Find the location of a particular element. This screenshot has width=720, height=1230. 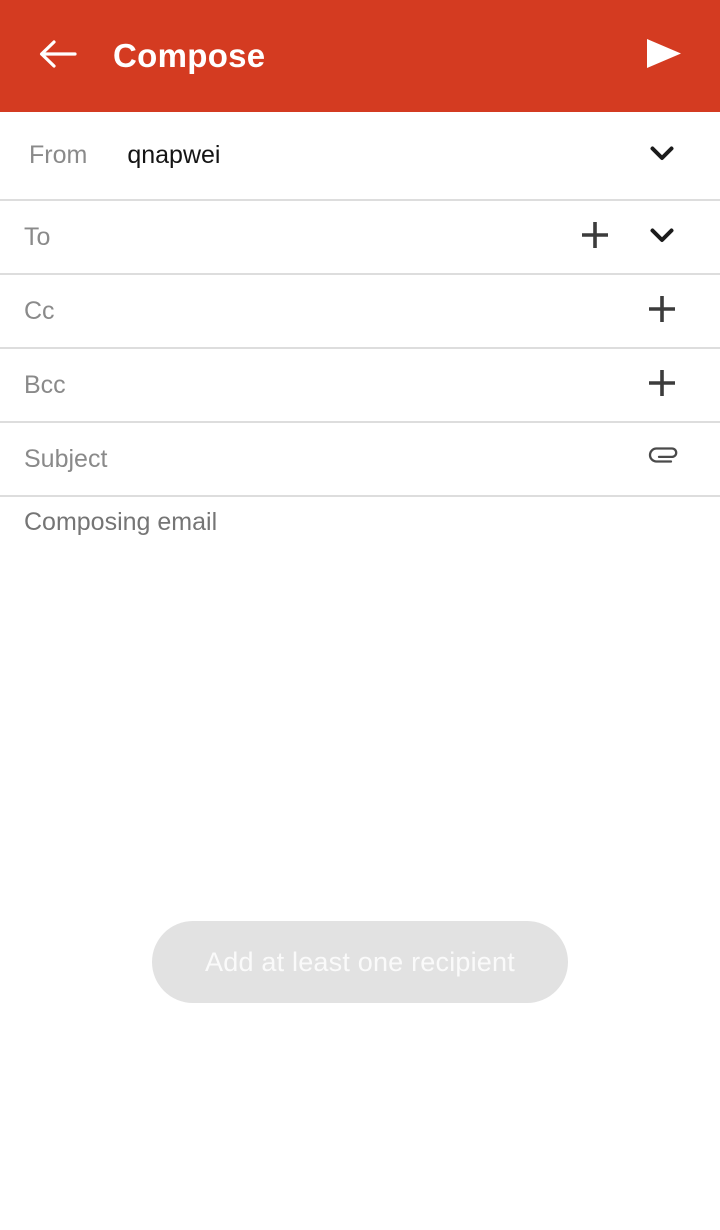

bcc-add-recipient-button is located at coordinates (662, 385).